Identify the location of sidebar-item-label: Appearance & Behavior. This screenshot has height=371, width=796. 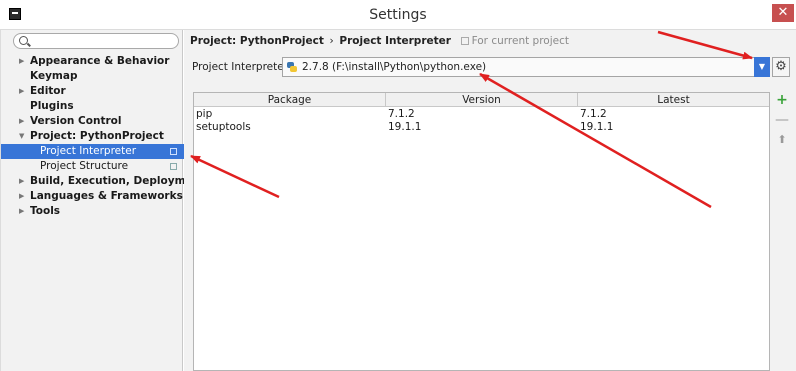
(100, 61).